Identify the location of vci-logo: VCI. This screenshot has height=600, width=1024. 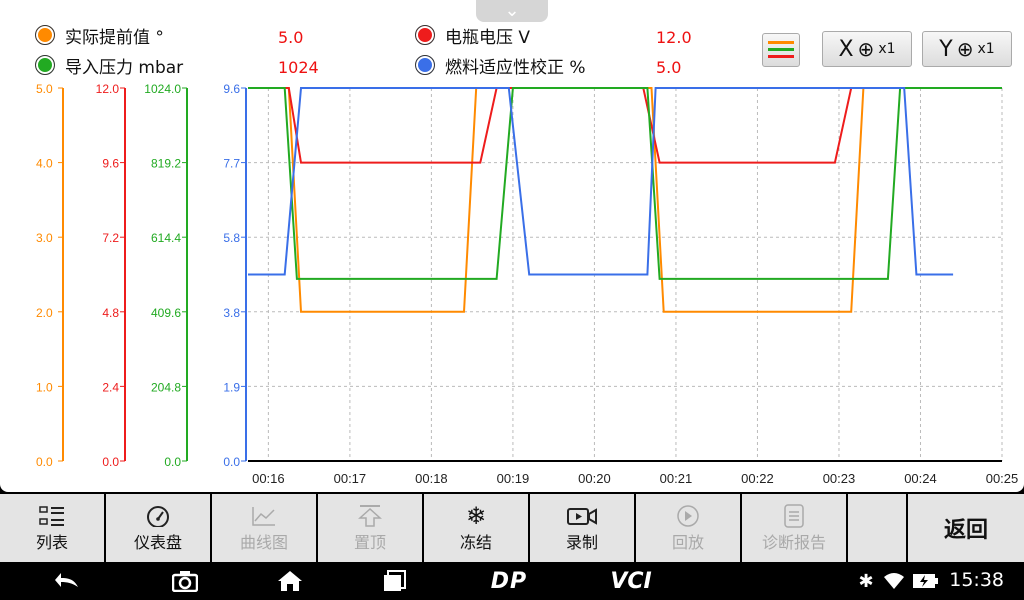
(631, 581).